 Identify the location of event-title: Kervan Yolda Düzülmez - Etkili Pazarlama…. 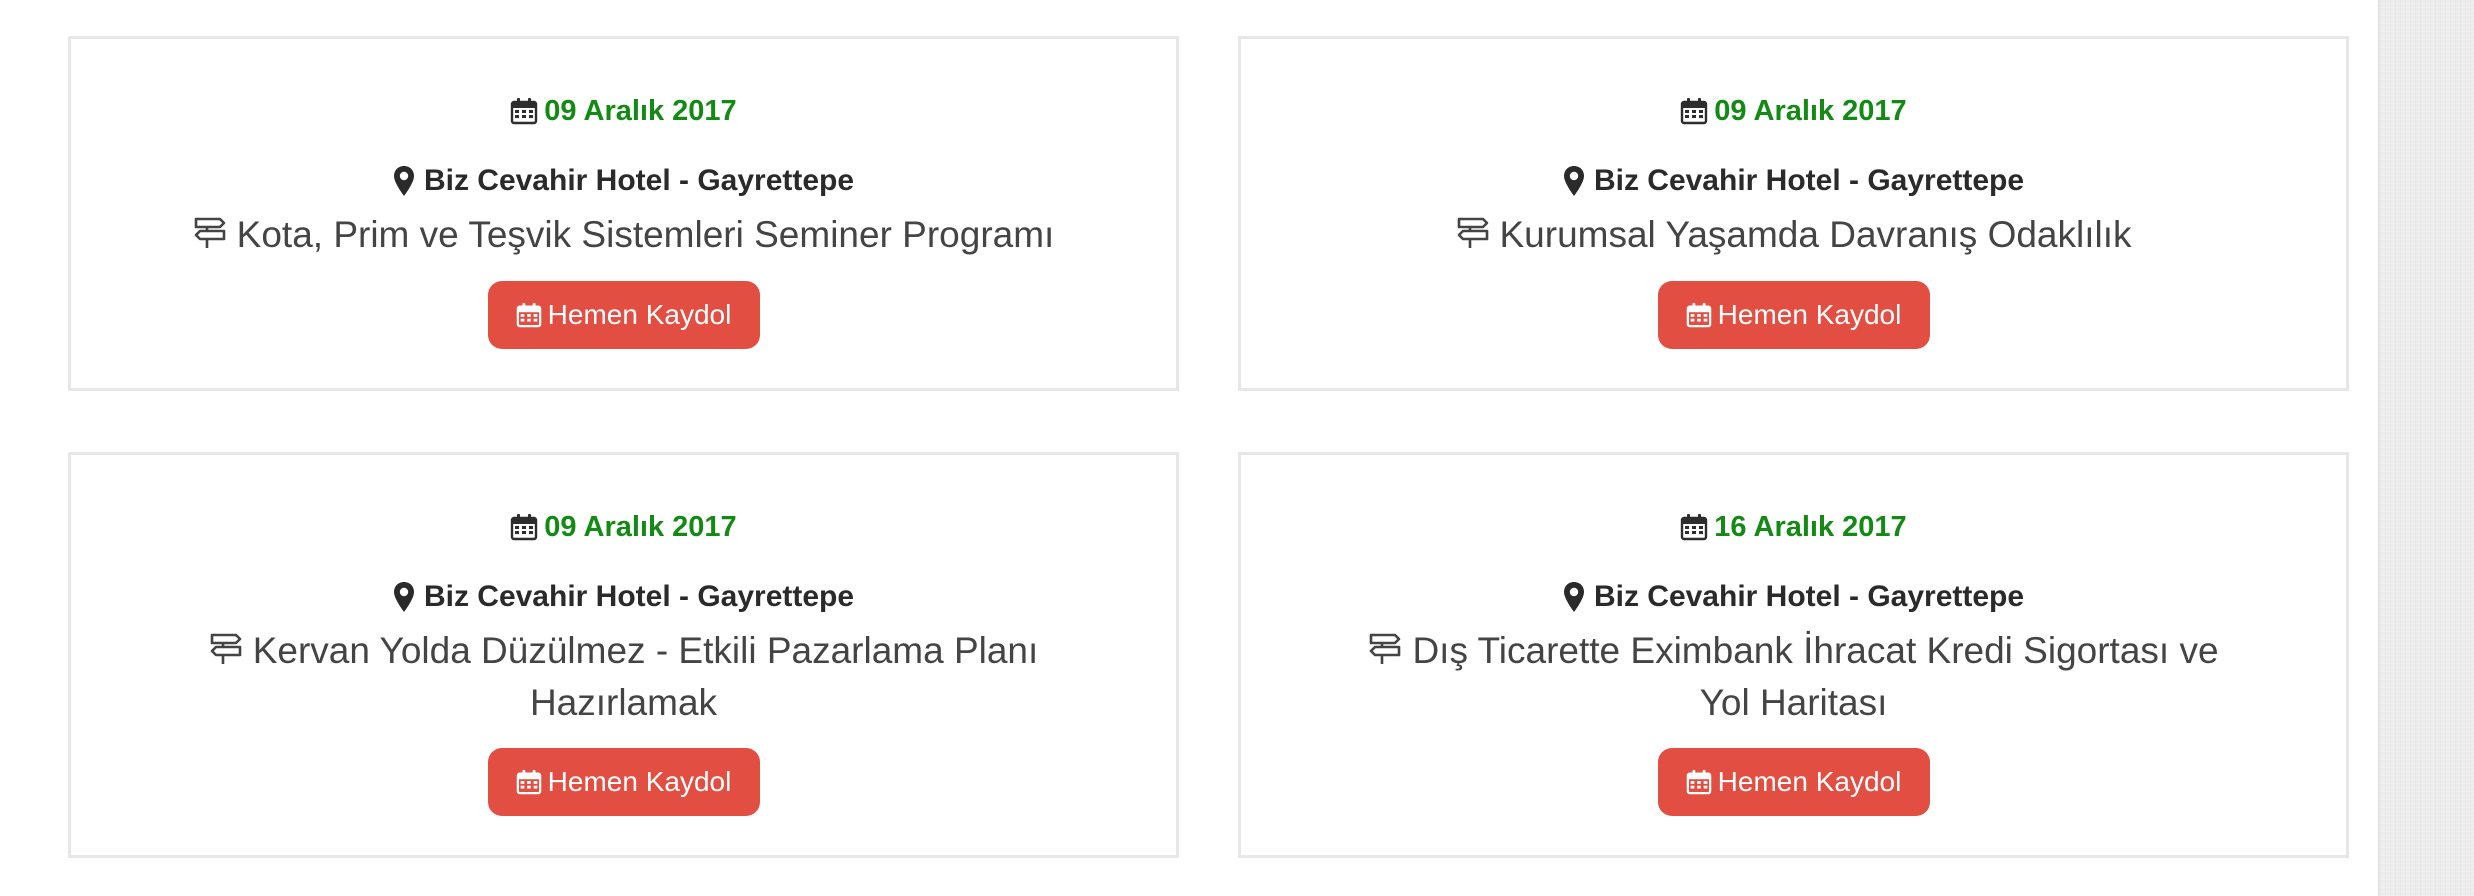
(623, 677).